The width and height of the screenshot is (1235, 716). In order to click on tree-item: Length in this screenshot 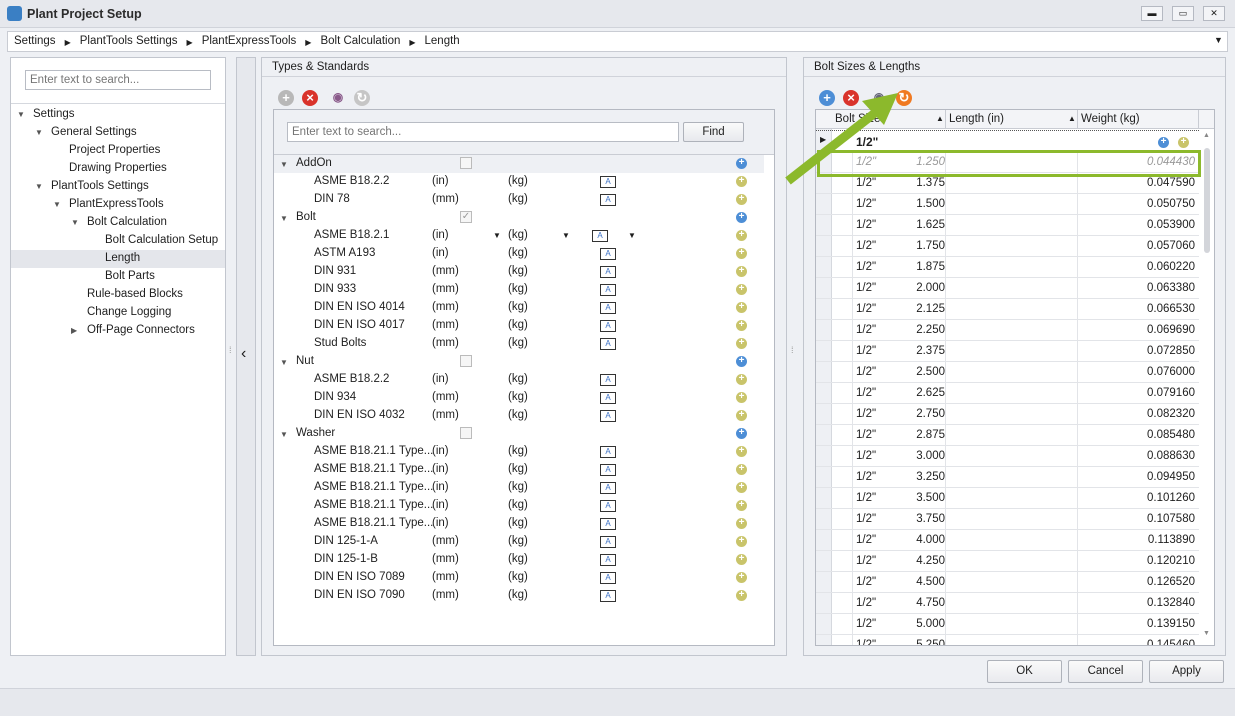, I will do `click(122, 258)`.